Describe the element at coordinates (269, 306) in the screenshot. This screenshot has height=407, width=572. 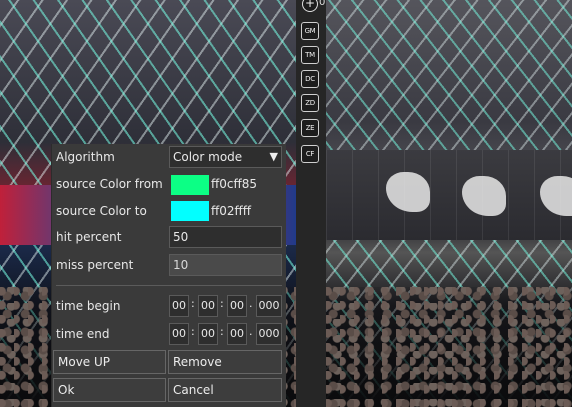
I see `time-begin-ms: 000` at that location.